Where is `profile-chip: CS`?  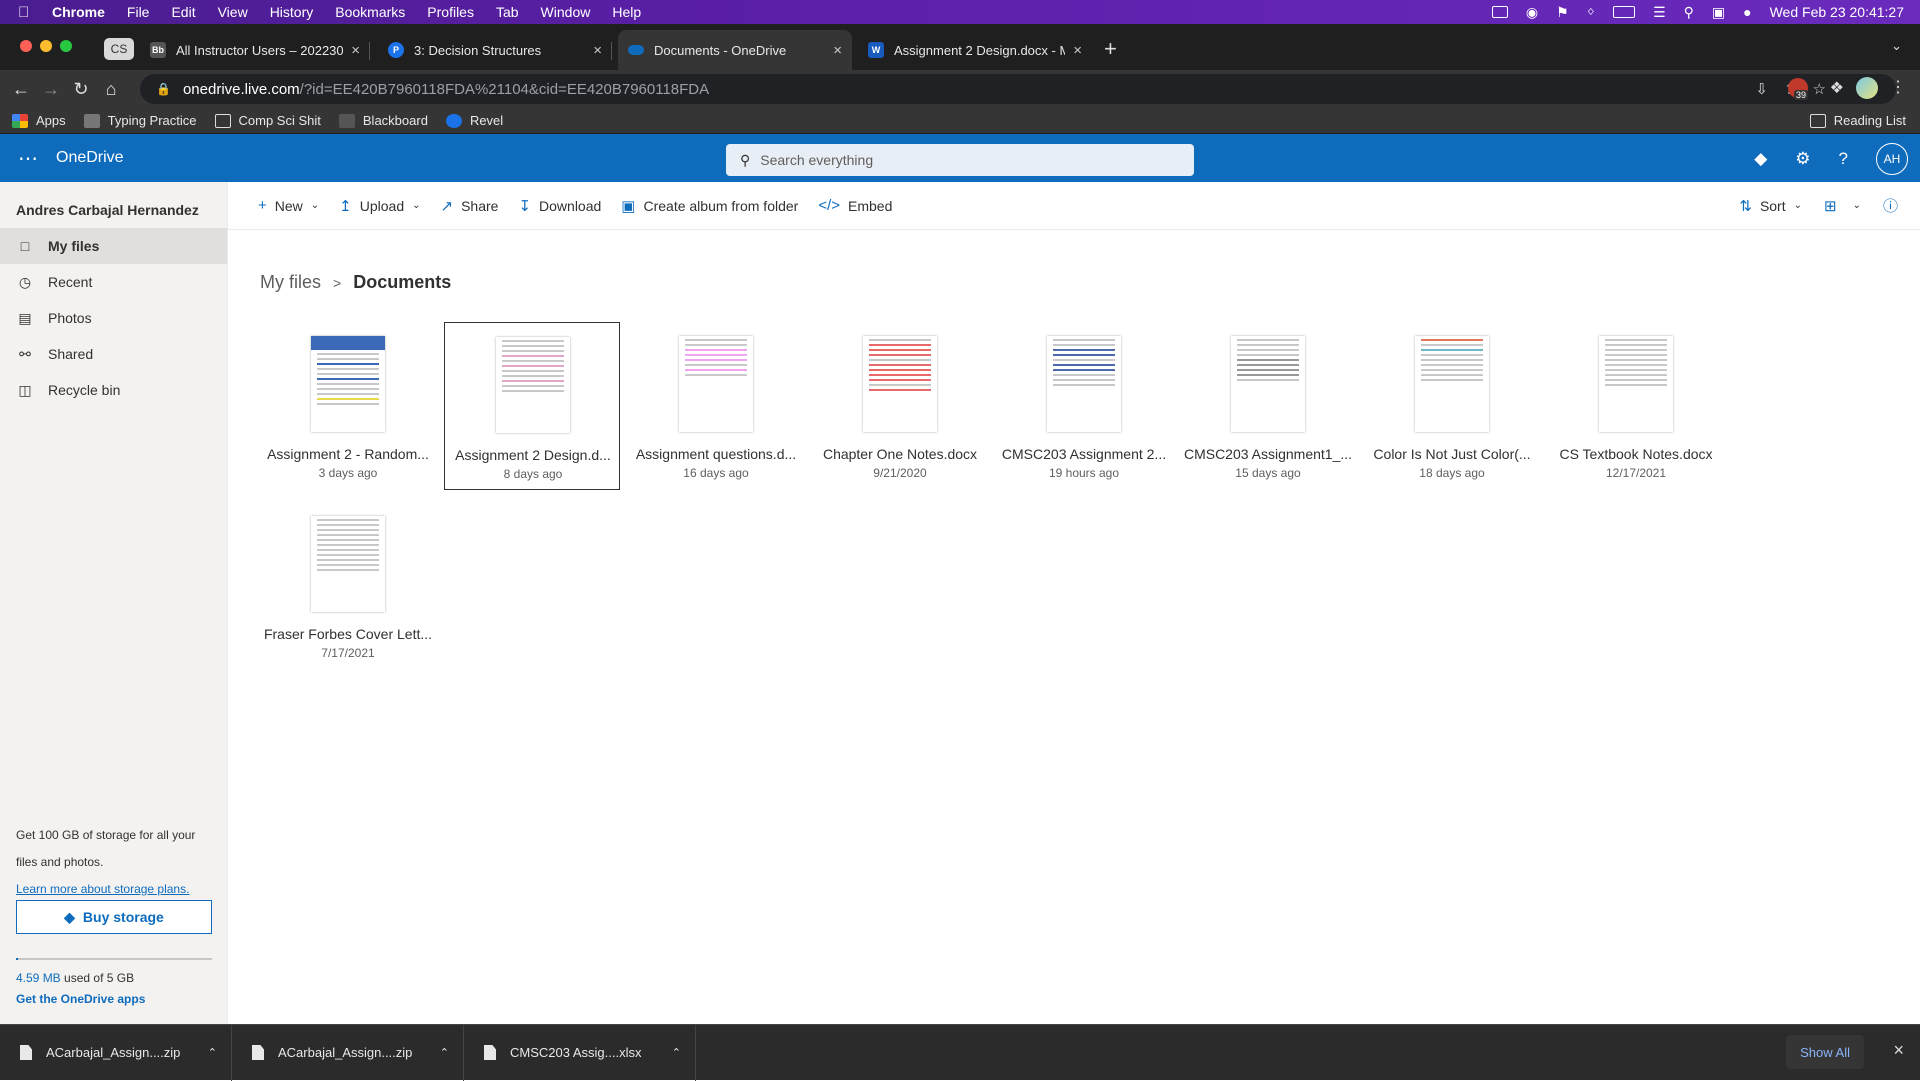
profile-chip: CS is located at coordinates (119, 49).